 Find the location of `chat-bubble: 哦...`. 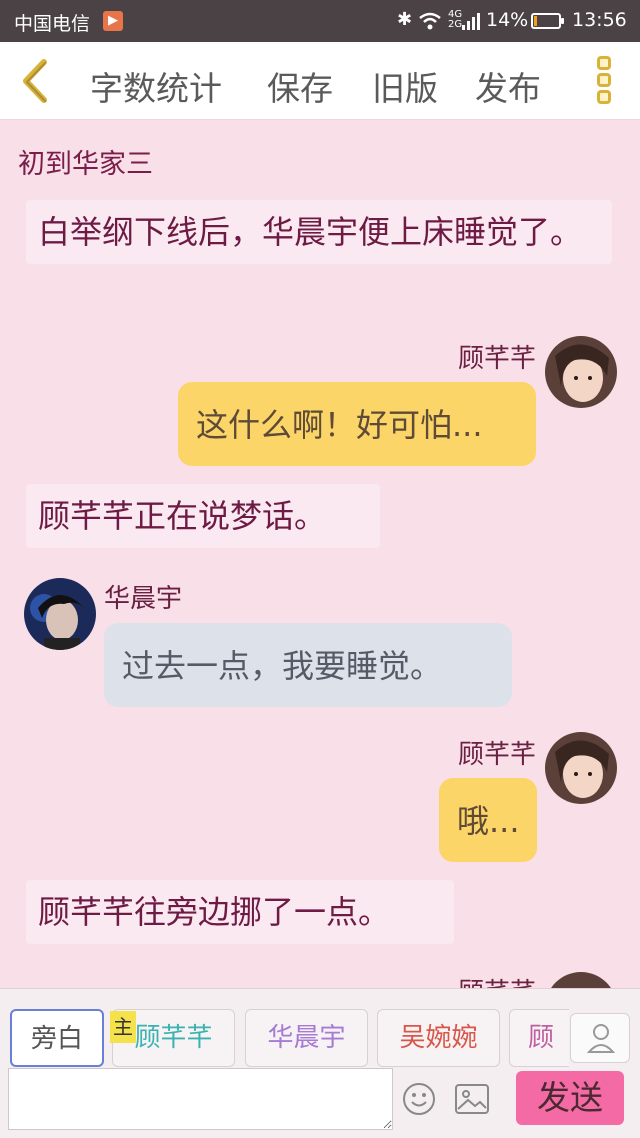

chat-bubble: 哦... is located at coordinates (488, 820).